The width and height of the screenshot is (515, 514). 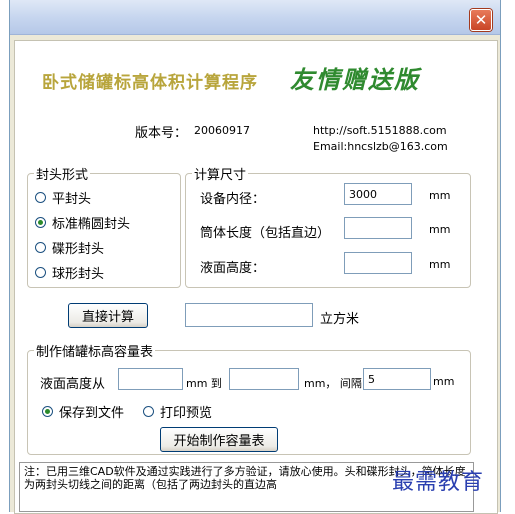 I want to click on radio-label: 平封头, so click(x=72, y=199).